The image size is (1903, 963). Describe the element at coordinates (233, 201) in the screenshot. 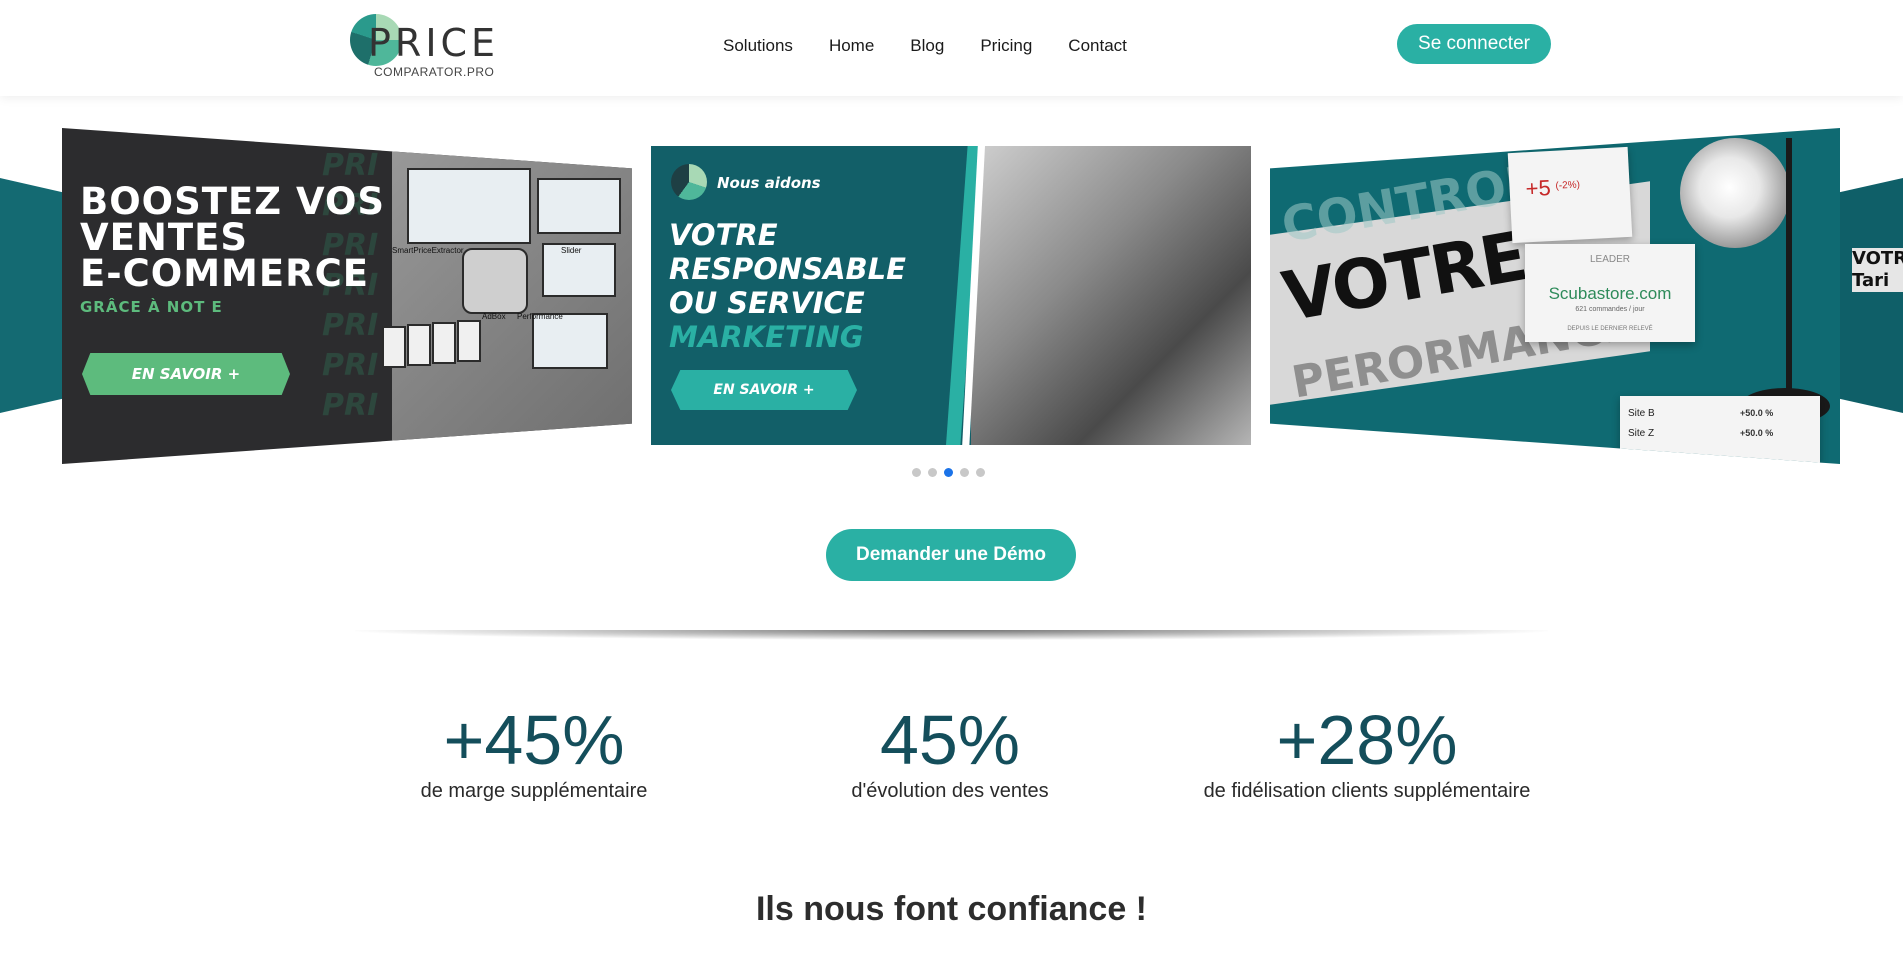

I see `slide-1-title-line: BOOSTEZ VOS` at that location.